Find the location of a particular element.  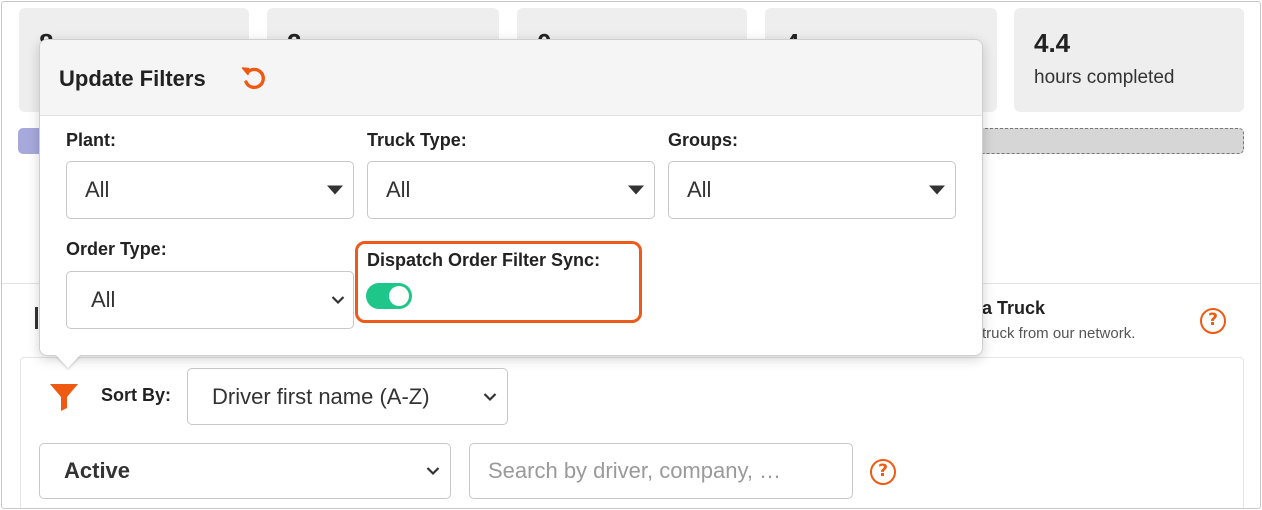

plant-label: Plant: is located at coordinates (91, 140).